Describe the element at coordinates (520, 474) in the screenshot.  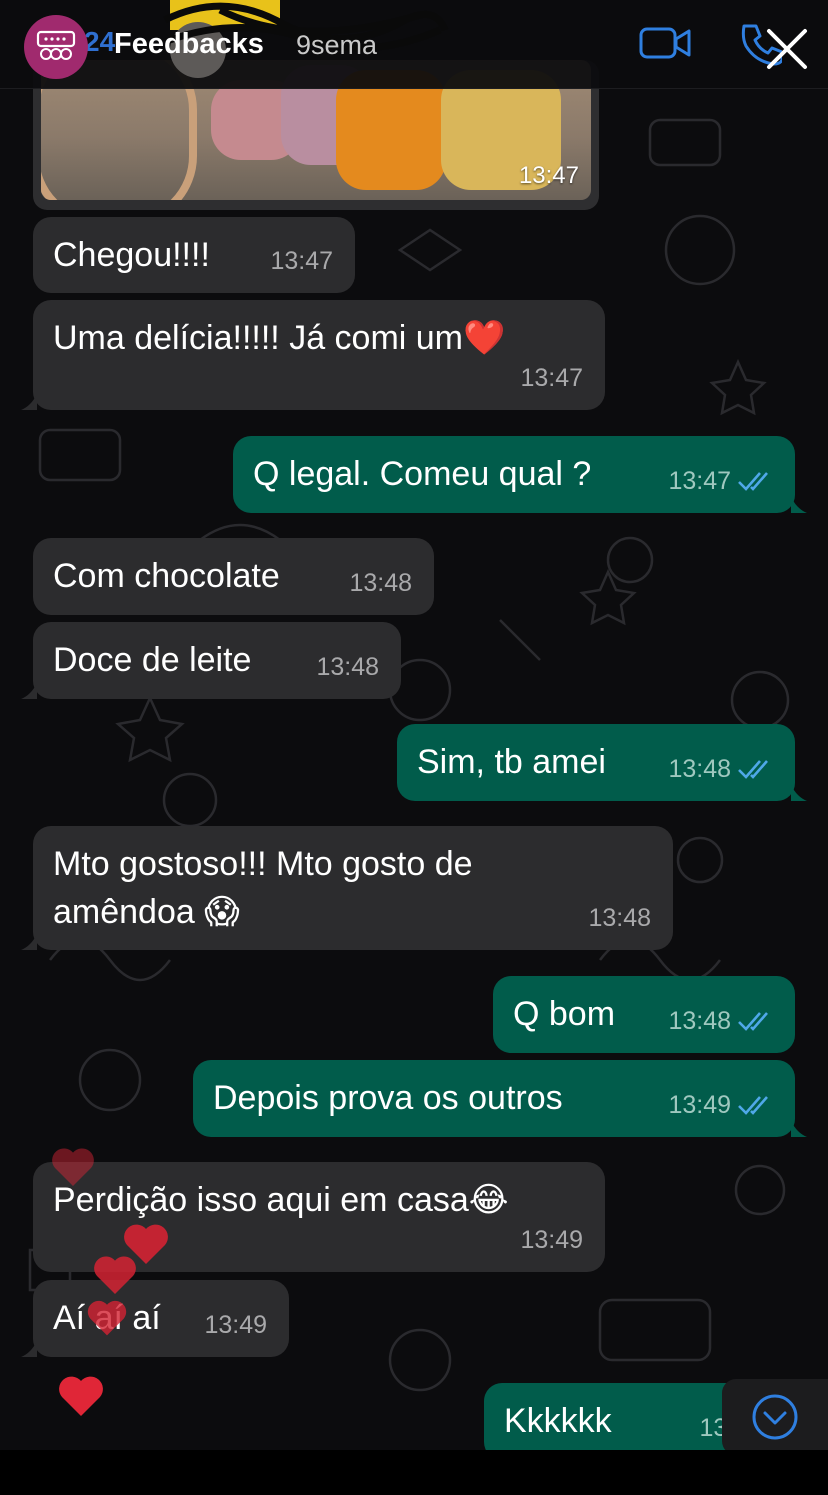
I see `message-bubble: Q legal. Comeu qual ? 13:47` at that location.